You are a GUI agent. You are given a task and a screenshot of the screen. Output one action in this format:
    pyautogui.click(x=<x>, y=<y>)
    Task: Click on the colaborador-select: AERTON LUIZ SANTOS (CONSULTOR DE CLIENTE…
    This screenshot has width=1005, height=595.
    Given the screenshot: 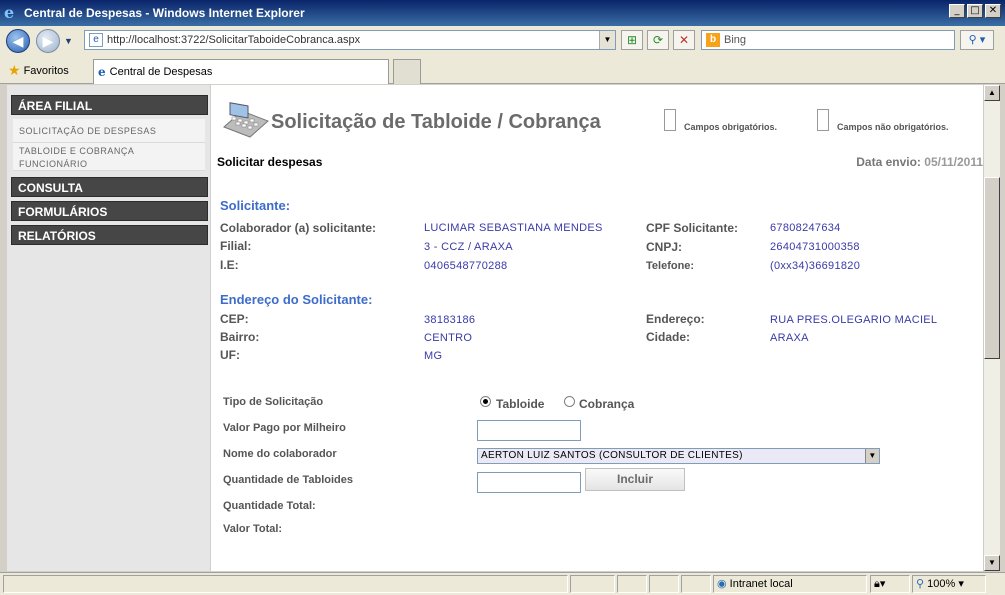 What is the action you would take?
    pyautogui.click(x=678, y=456)
    